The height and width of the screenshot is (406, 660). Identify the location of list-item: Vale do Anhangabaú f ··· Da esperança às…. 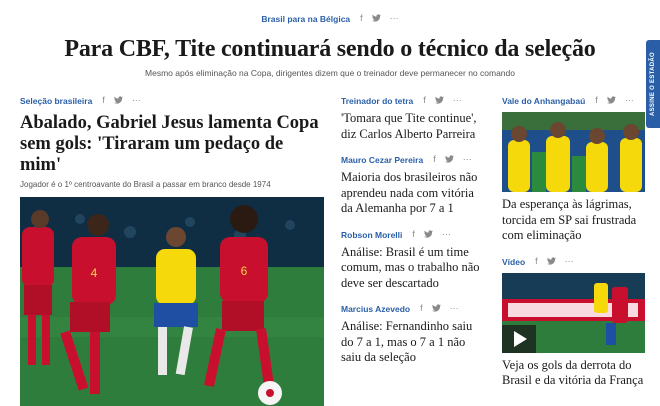
(573, 170).